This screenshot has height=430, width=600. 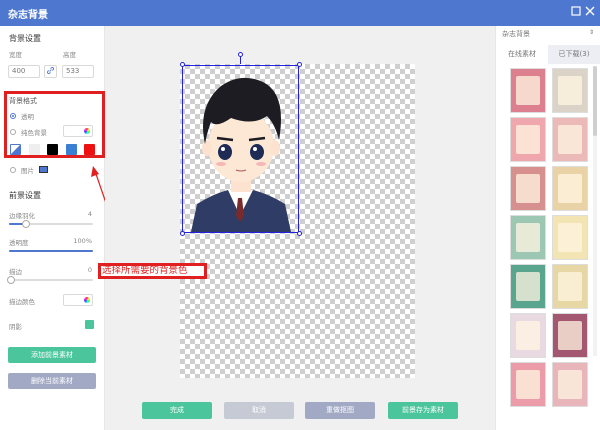 I want to click on scrollbar, so click(x=595, y=211).